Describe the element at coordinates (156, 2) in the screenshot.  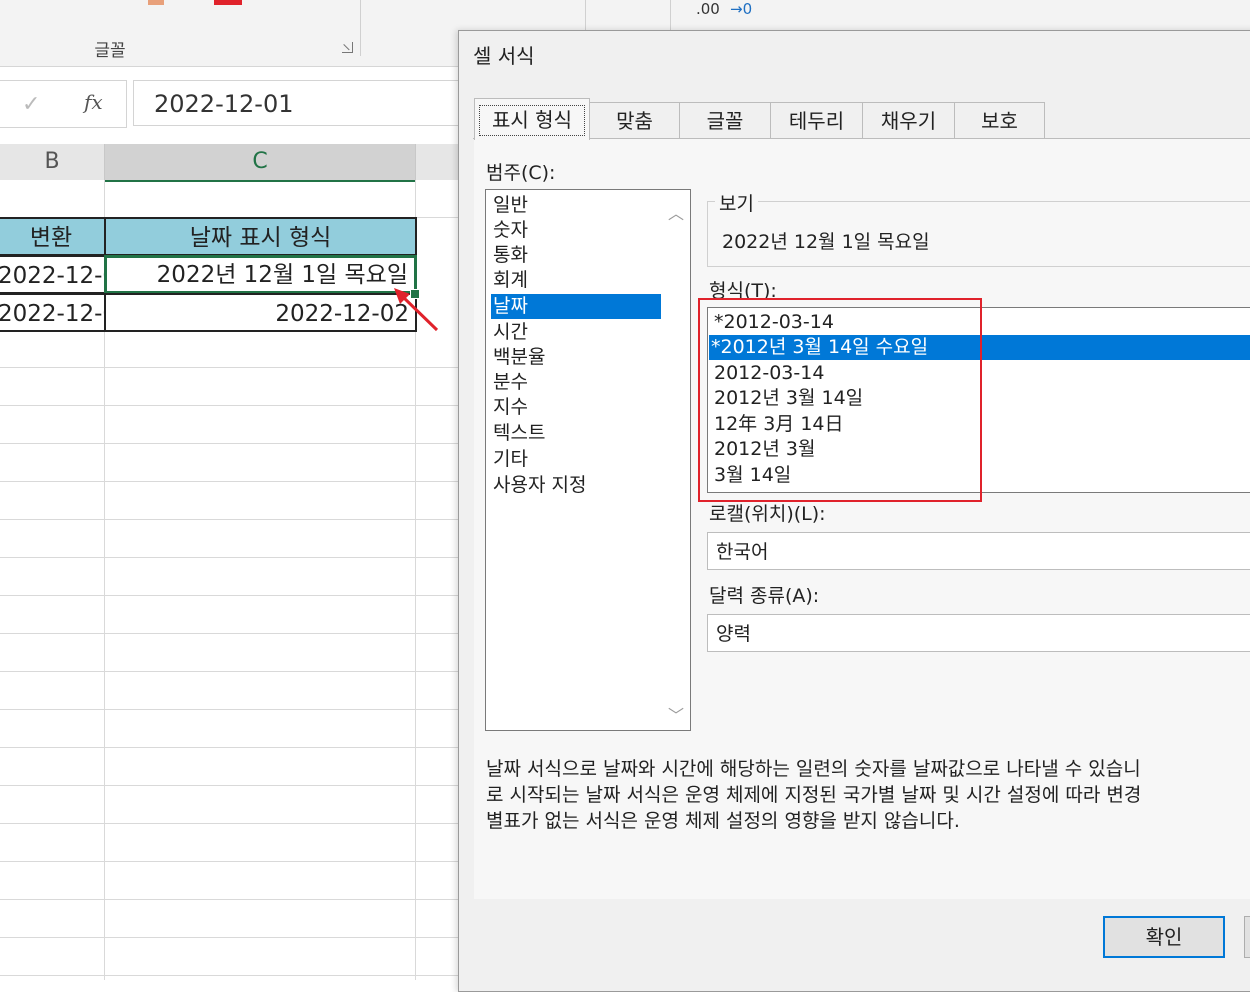
I see `font-color-swatch` at that location.